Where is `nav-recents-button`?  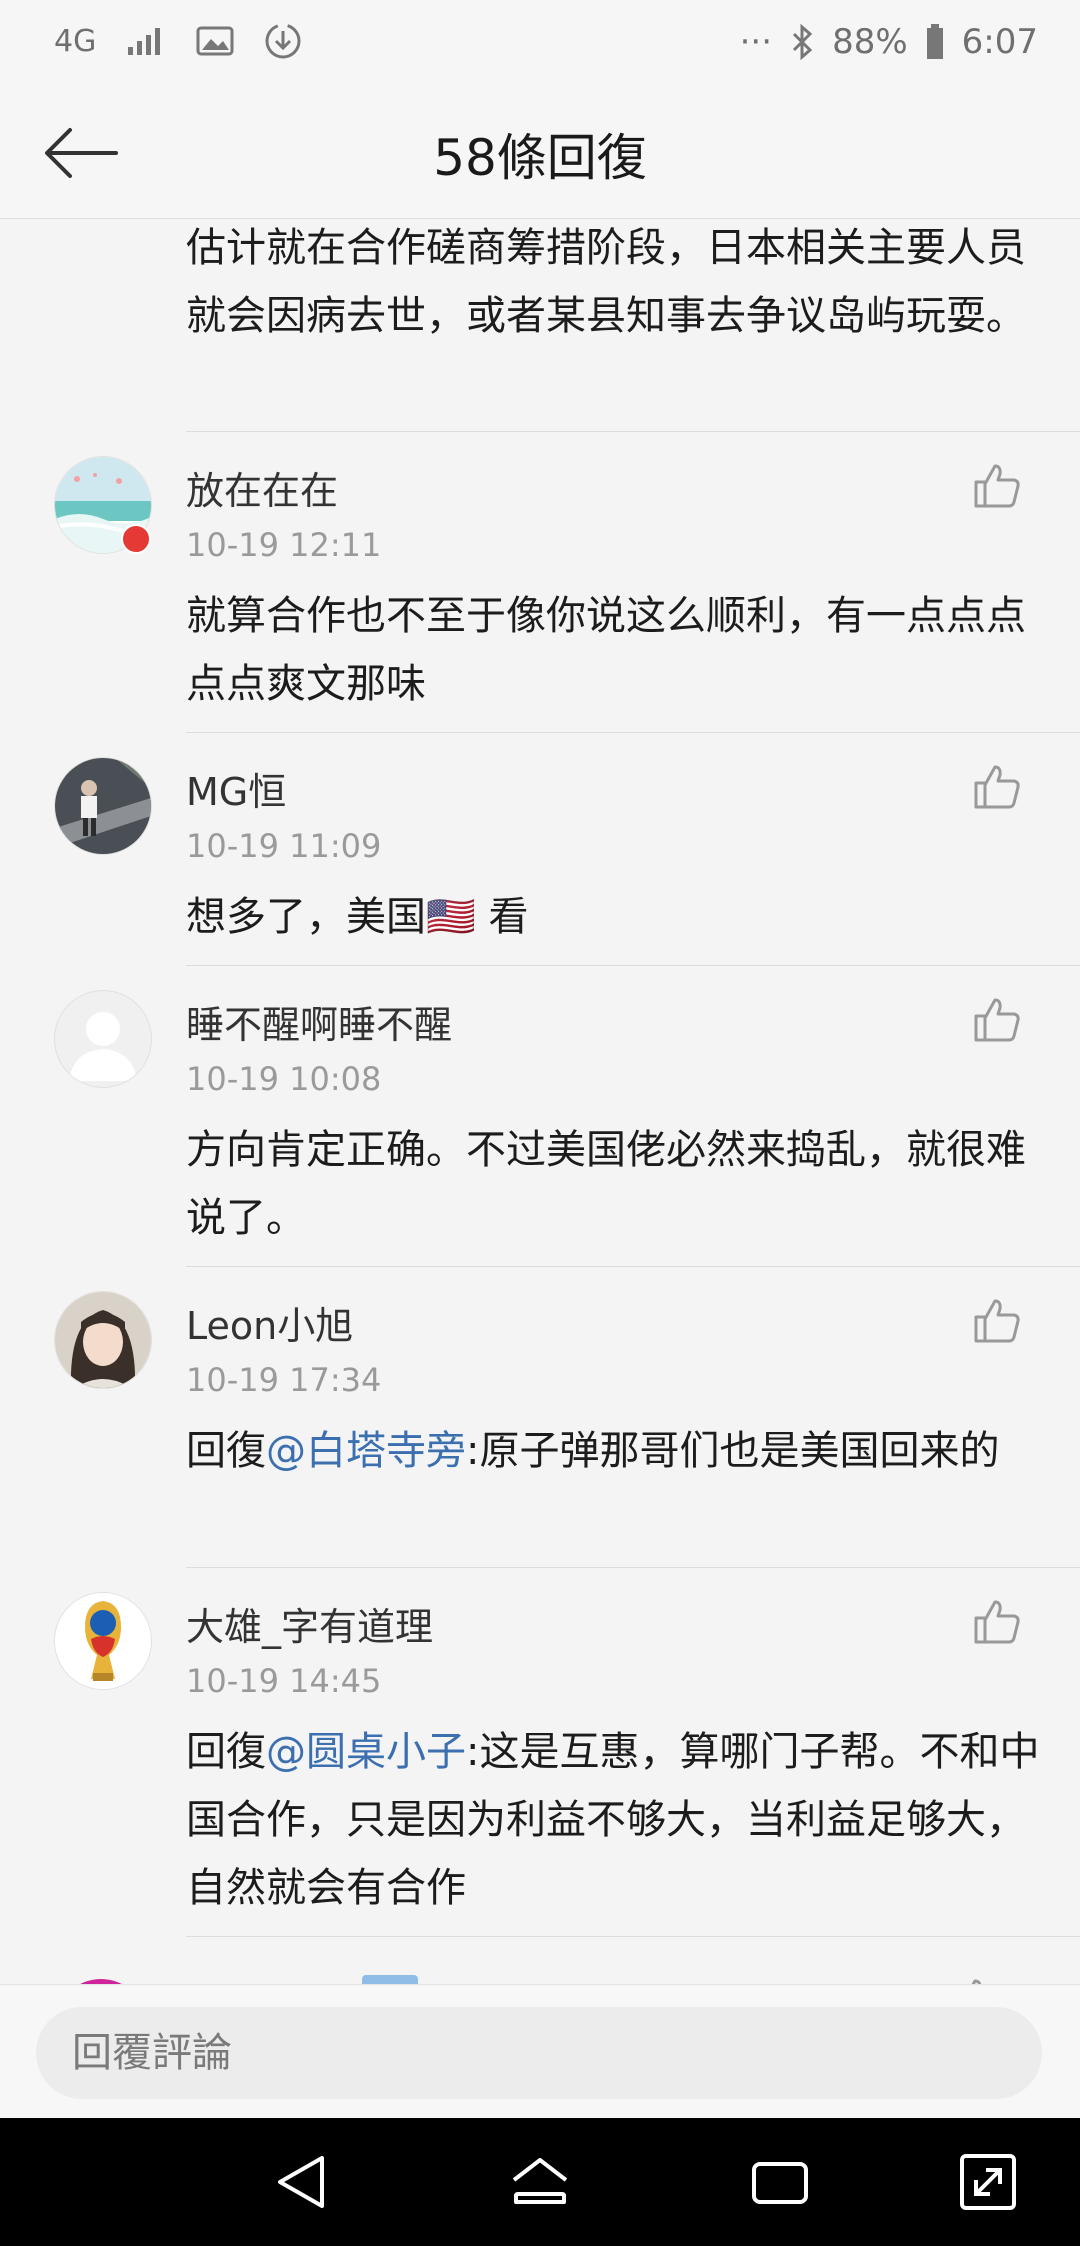
nav-recents-button is located at coordinates (780, 2182).